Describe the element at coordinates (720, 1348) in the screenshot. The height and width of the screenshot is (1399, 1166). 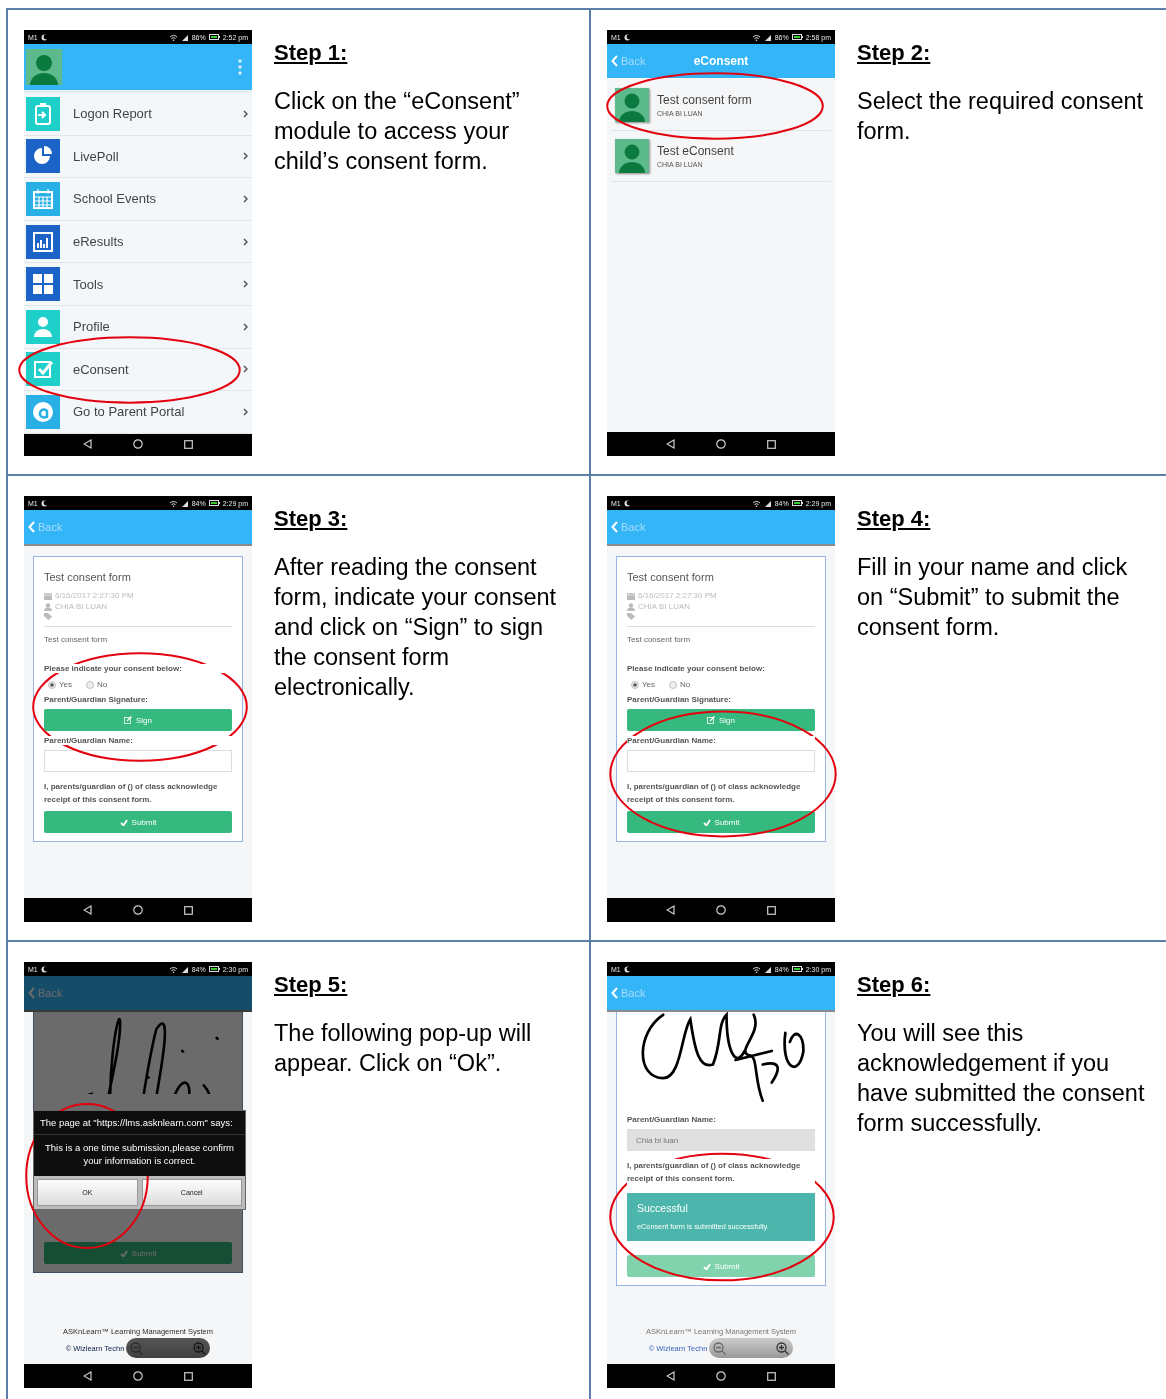
I see `zoom-out-icon` at that location.